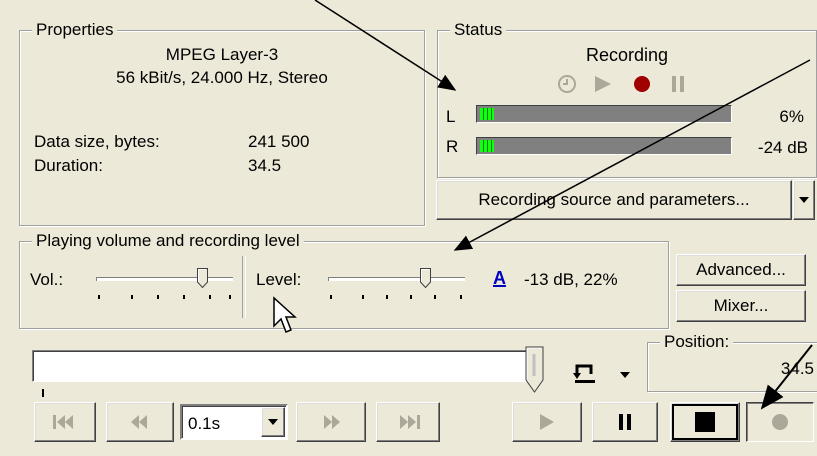  Describe the element at coordinates (385, 45) in the screenshot. I see `arrow-to-status-icons` at that location.